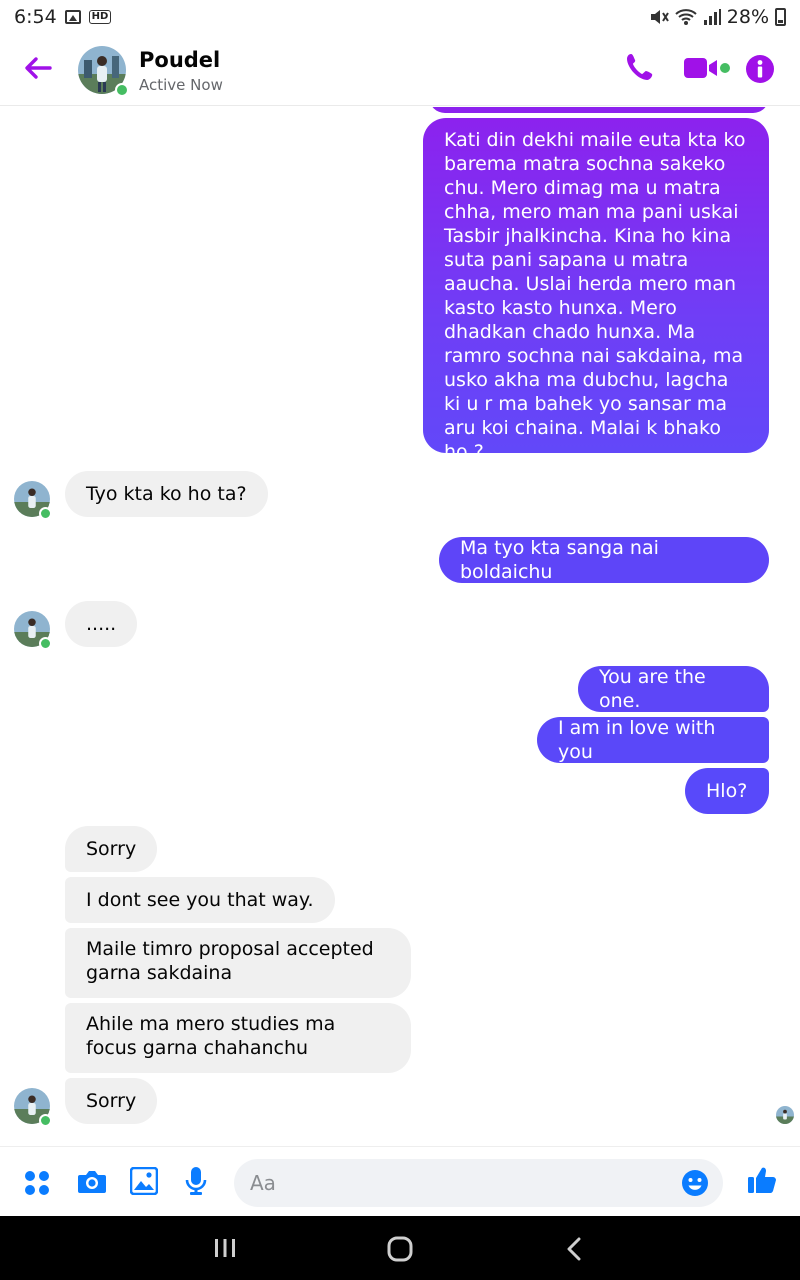  What do you see at coordinates (599, 110) in the screenshot?
I see `message-bubble-outgoing-partial` at bounding box center [599, 110].